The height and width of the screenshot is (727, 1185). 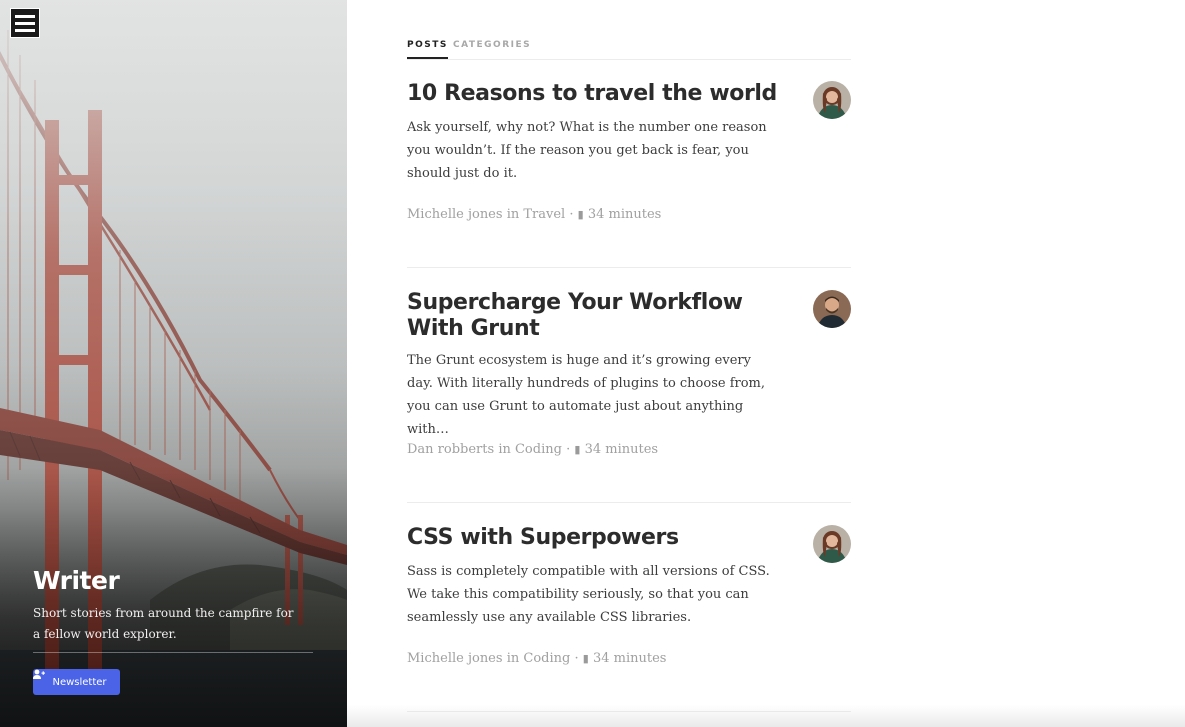 I want to click on feed-tabs: POSTS CATEGORIES, so click(x=629, y=49).